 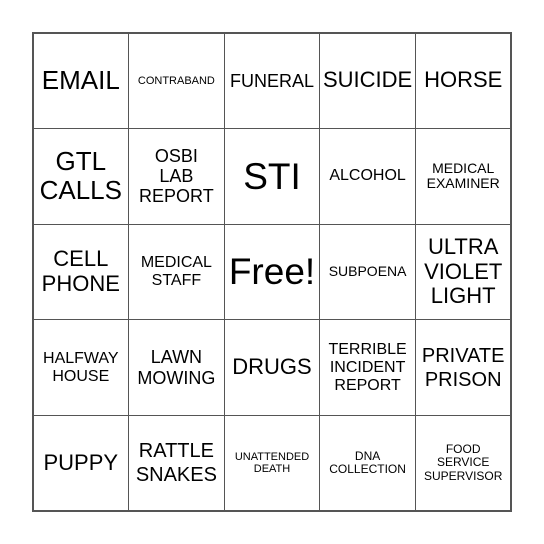 What do you see at coordinates (176, 367) in the screenshot?
I see `bingo-cell: LAWN MOWING` at bounding box center [176, 367].